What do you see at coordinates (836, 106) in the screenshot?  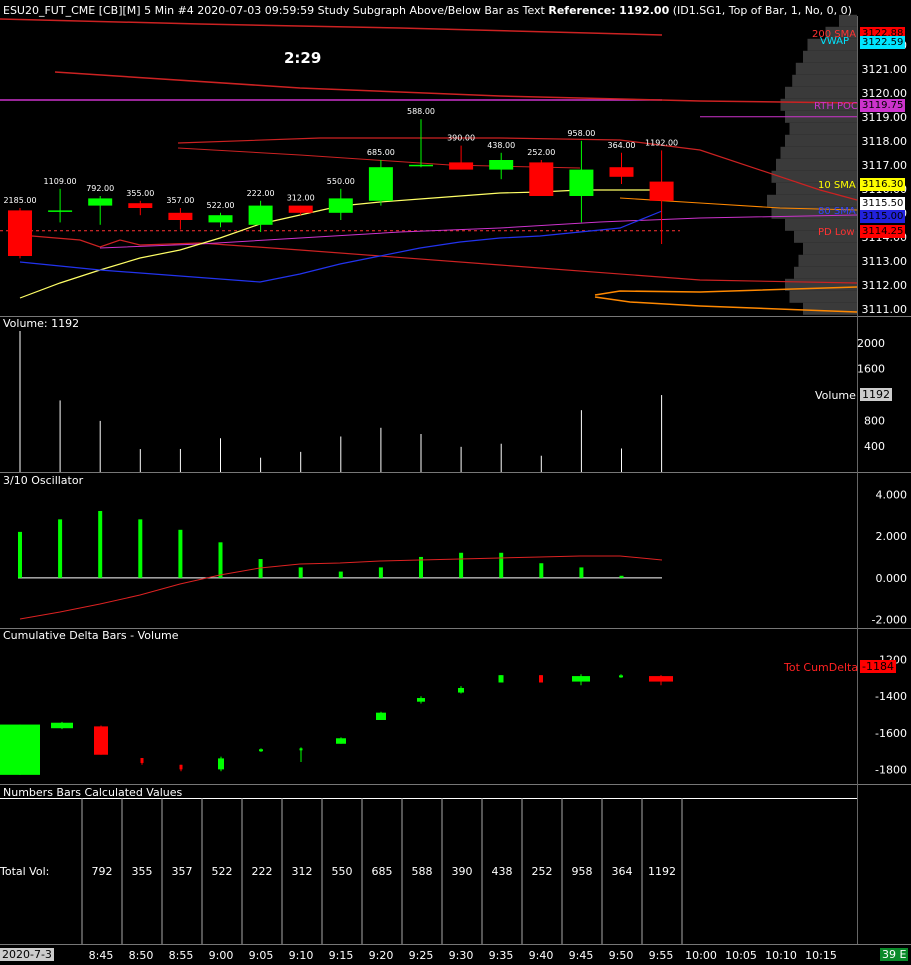 I see `rth-poc-label: RTH POC` at bounding box center [836, 106].